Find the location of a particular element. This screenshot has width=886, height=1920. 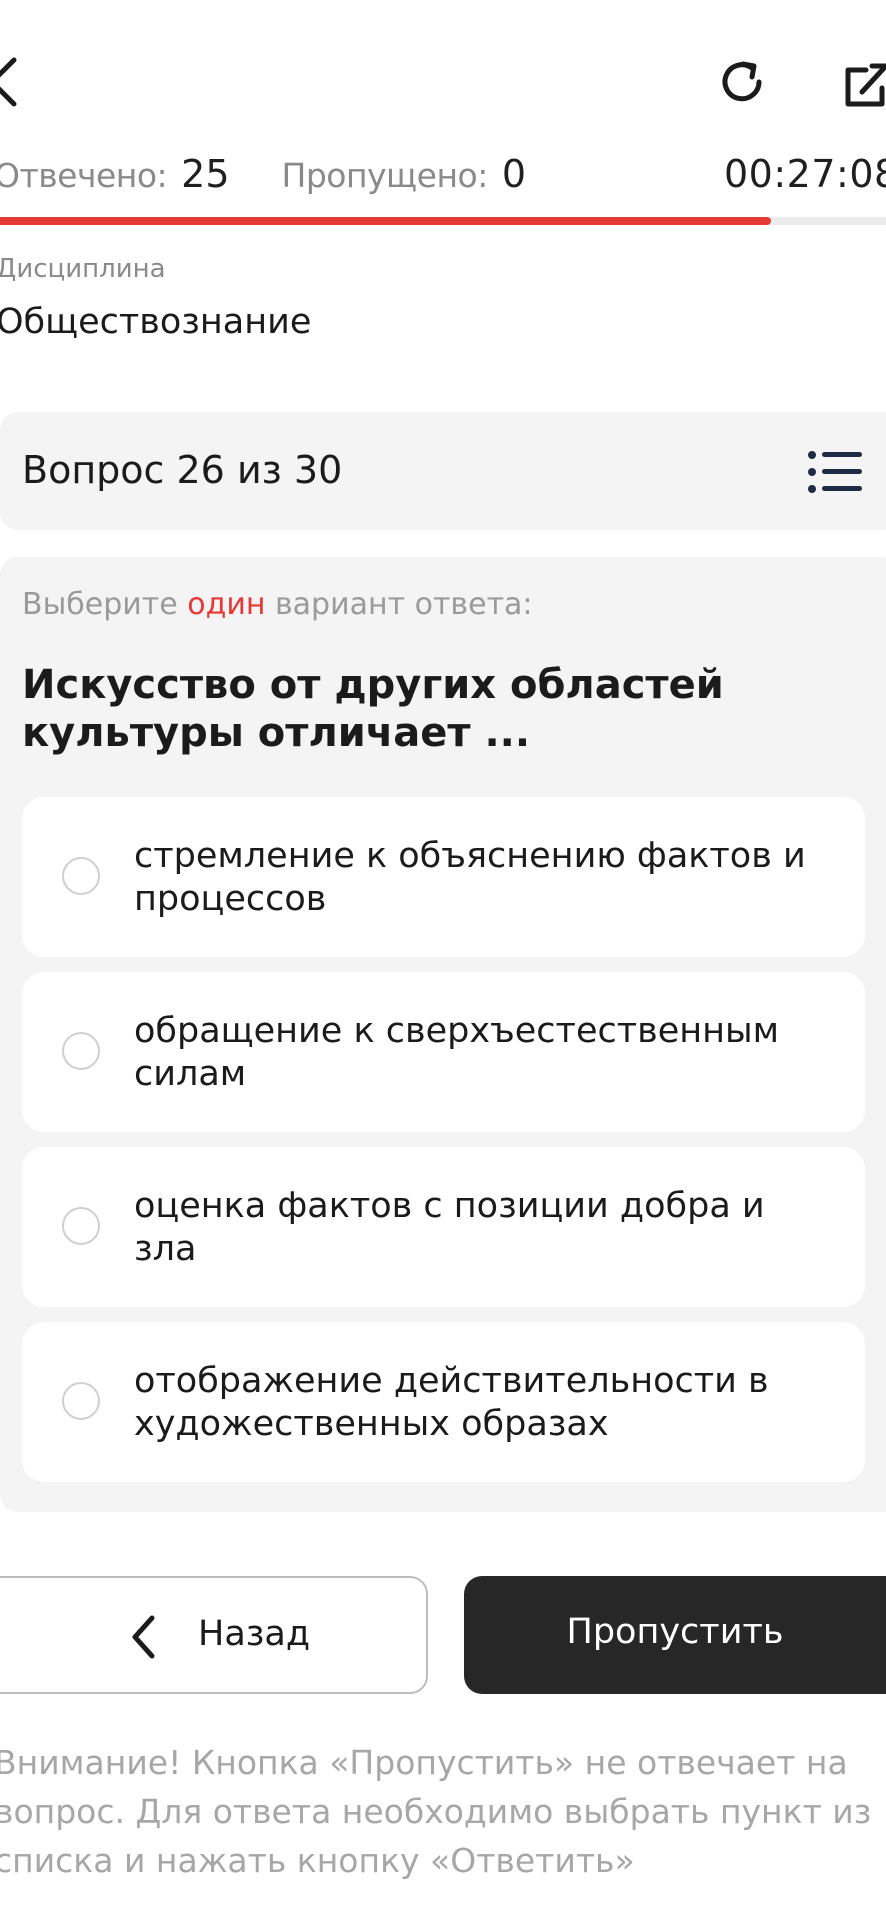

answer-option: оценка фактов с позиции добра и зла is located at coordinates (443, 1227).